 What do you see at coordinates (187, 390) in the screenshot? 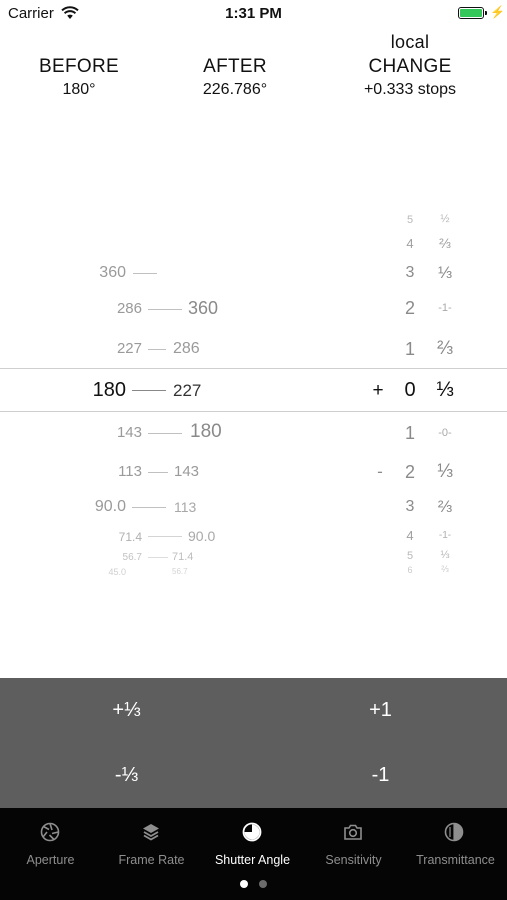
I see `after-value-selected: 227` at bounding box center [187, 390].